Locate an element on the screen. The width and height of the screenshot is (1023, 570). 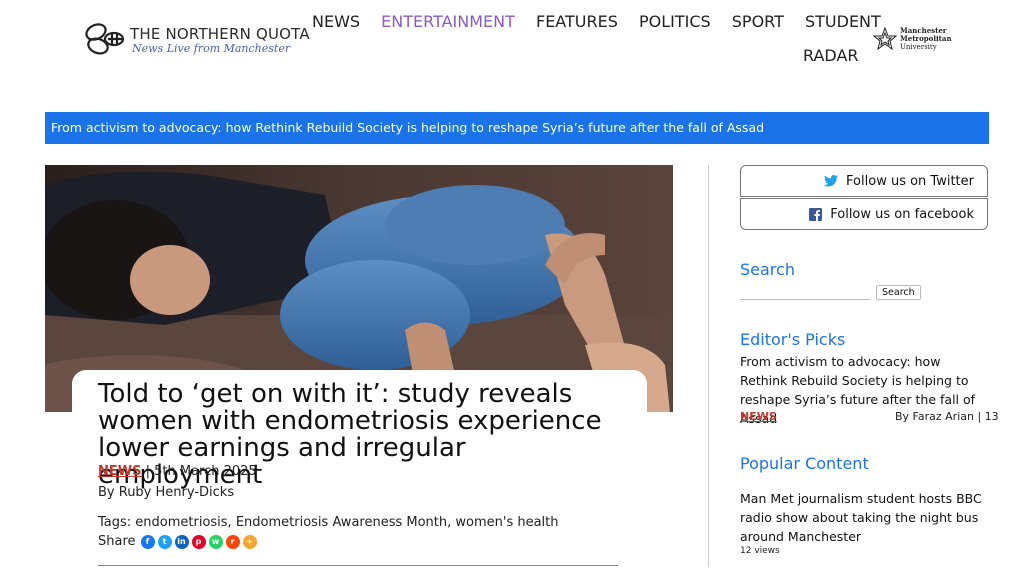
nav-item-radar: RADAR is located at coordinates (831, 55).